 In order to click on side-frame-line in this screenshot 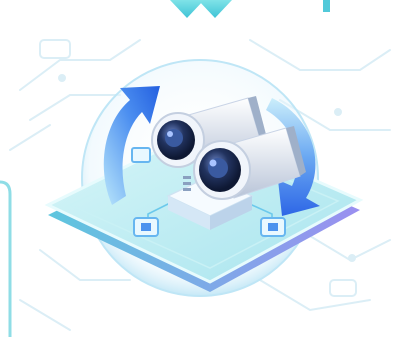, I will do `click(6, 258)`.